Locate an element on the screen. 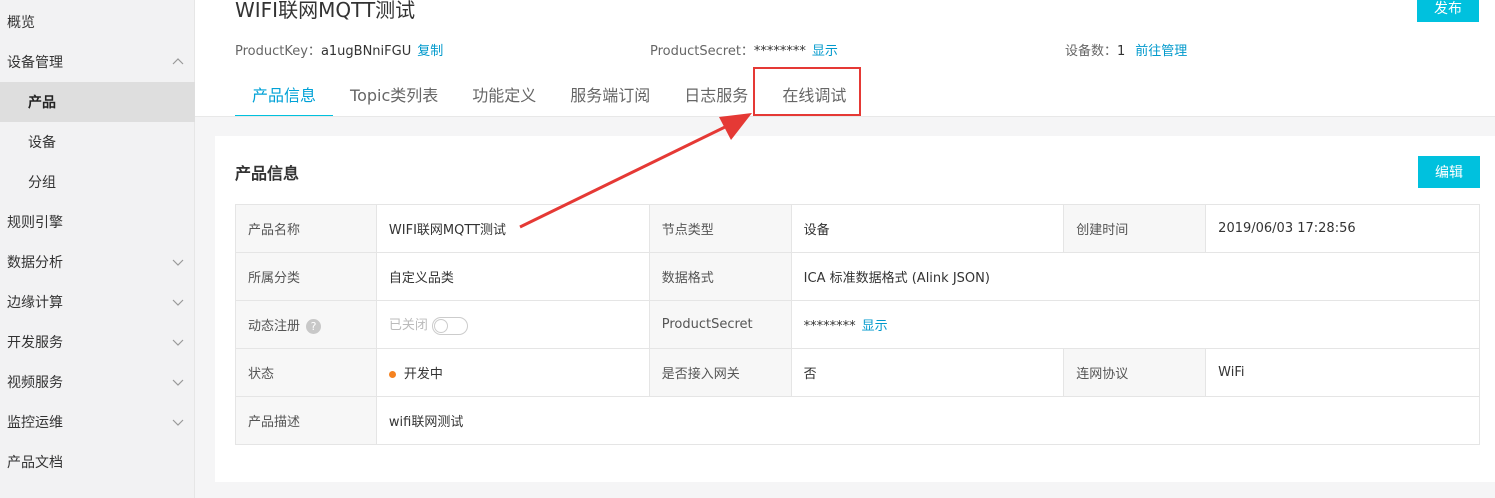 This screenshot has height=498, width=1495. tab-function-definition: 功能定义 is located at coordinates (504, 93).